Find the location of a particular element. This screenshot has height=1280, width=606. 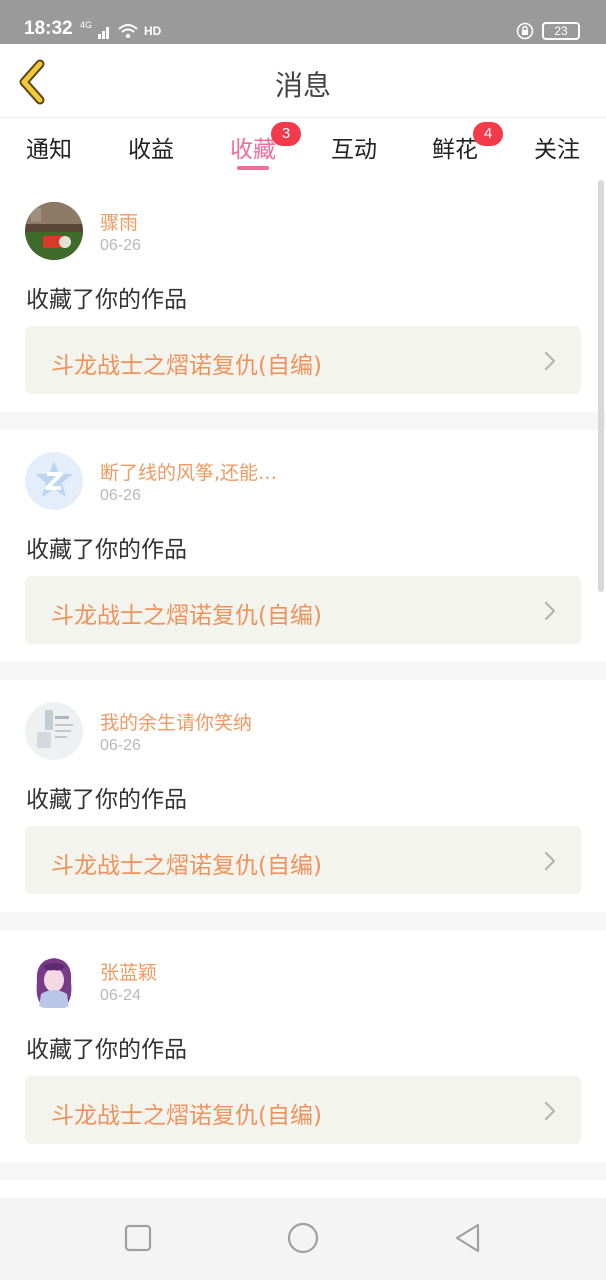

username: 骤雨 is located at coordinates (119, 221).